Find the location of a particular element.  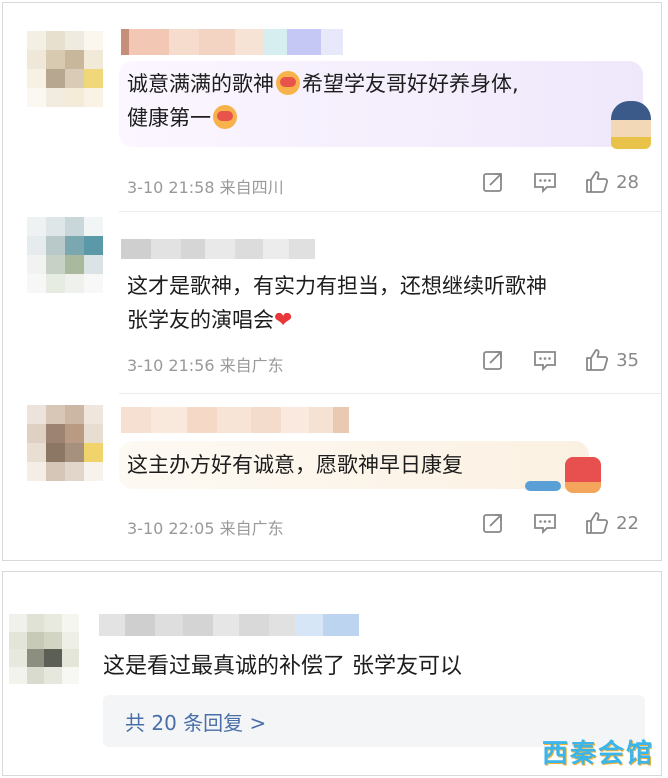

like-count: 35 is located at coordinates (627, 360).